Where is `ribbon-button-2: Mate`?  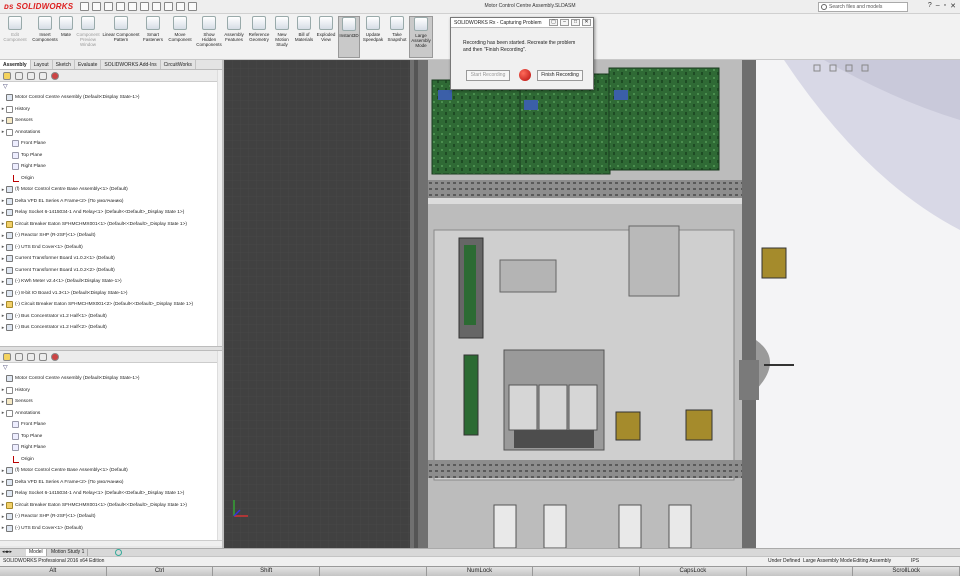 ribbon-button-2: Mate is located at coordinates (66, 37).